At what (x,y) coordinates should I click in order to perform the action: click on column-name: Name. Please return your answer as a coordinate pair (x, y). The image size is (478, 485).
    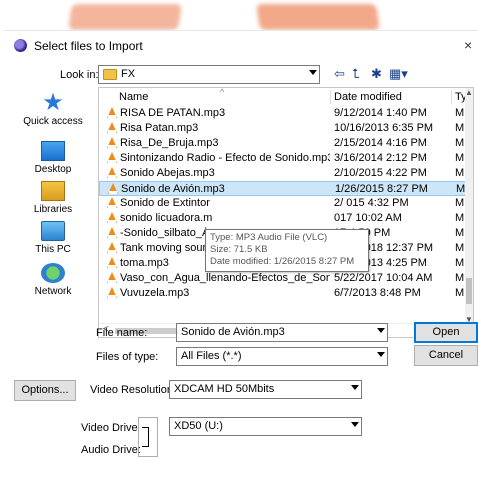
    Looking at the image, I should click on (133, 97).